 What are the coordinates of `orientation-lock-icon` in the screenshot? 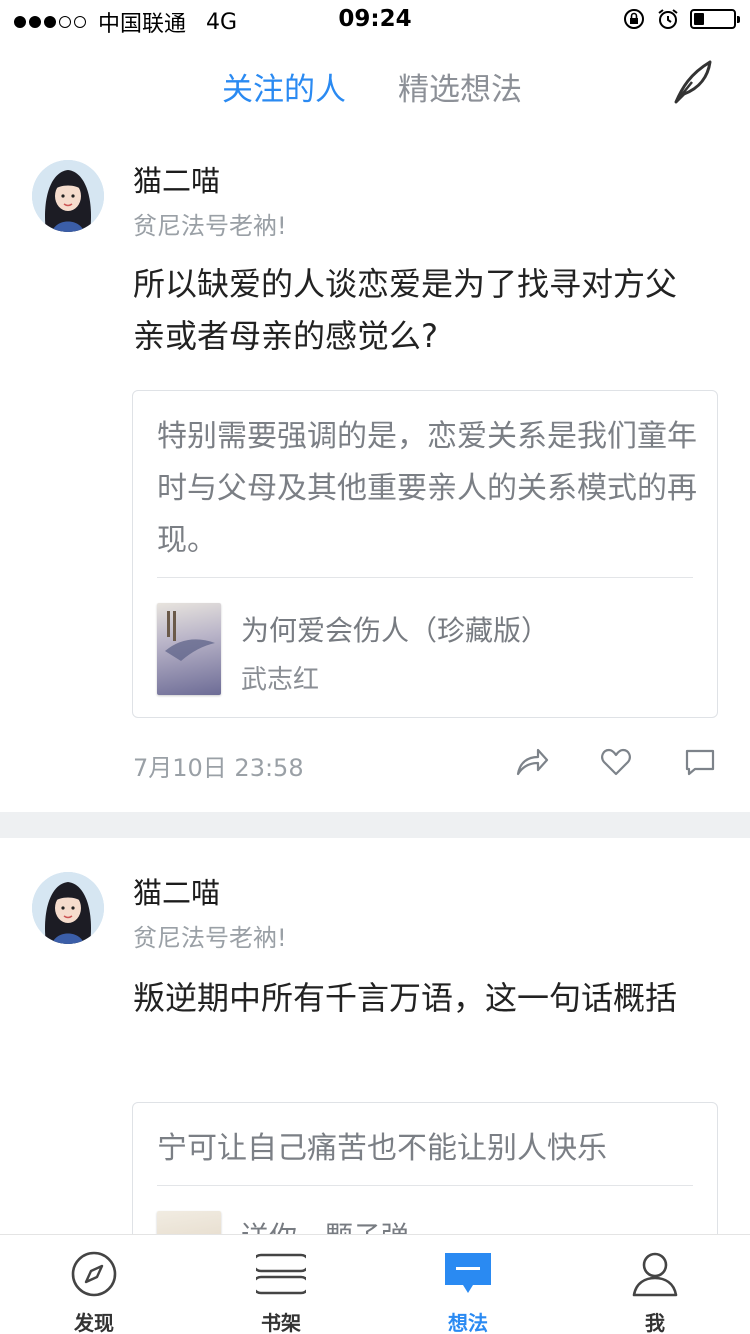 It's located at (634, 19).